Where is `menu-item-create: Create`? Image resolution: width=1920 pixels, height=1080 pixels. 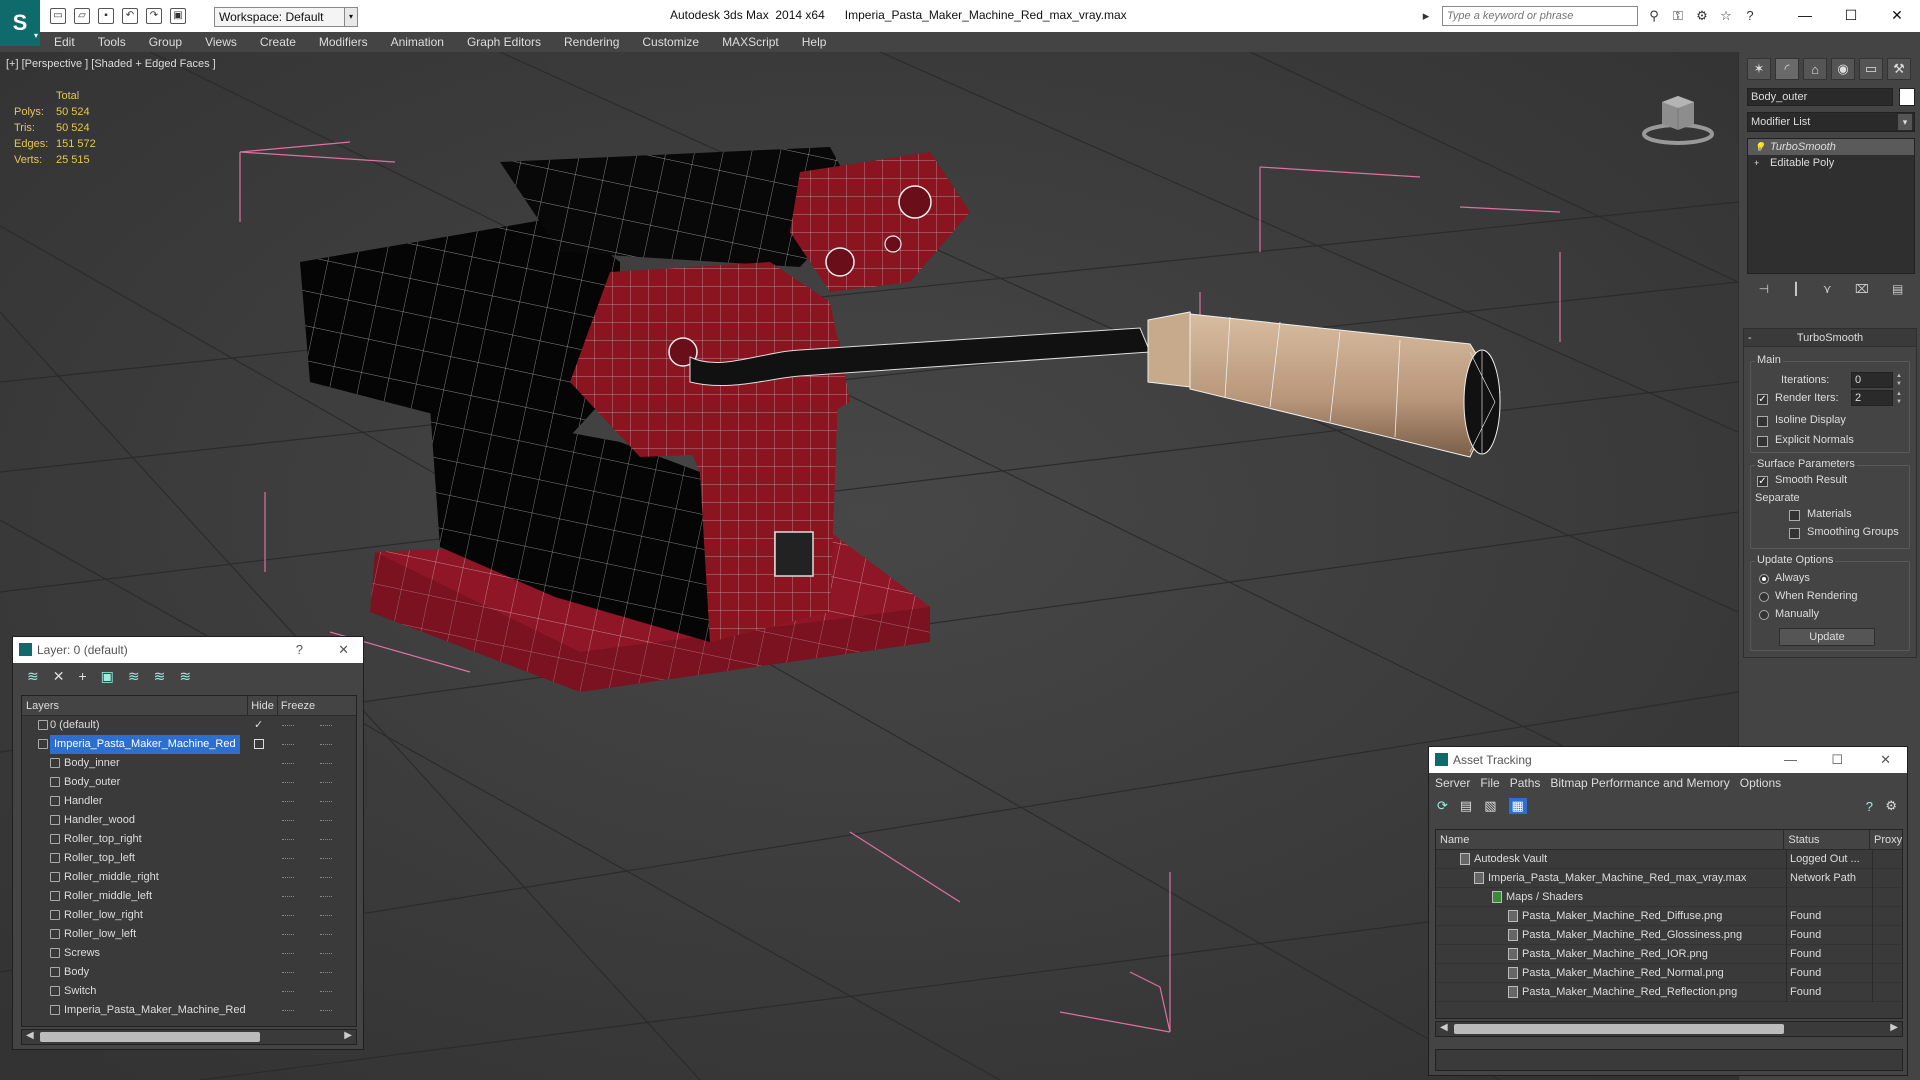 menu-item-create: Create is located at coordinates (278, 42).